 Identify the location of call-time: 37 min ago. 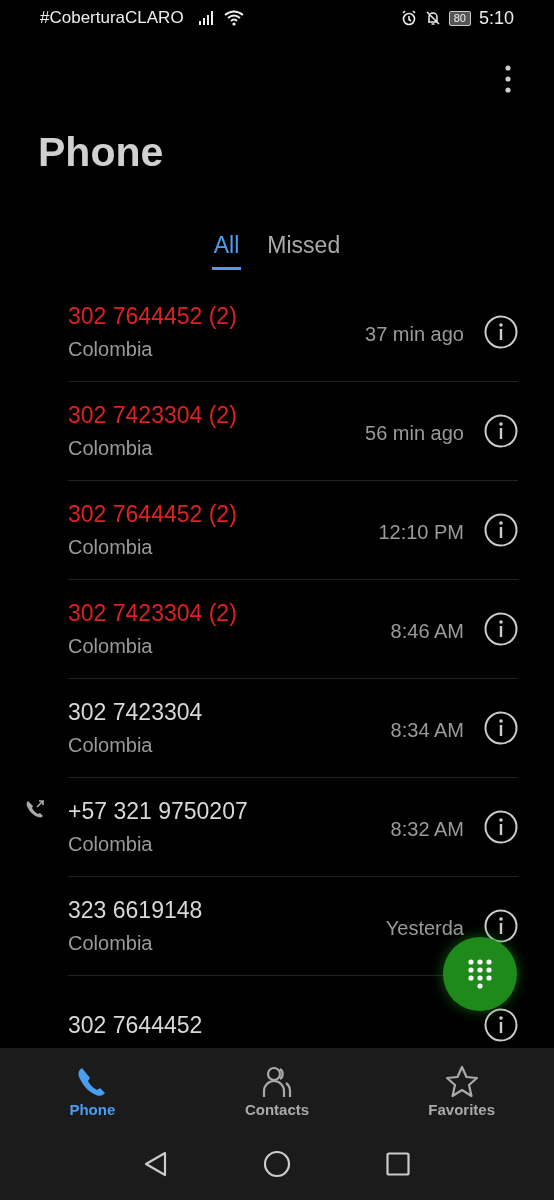
(414, 334).